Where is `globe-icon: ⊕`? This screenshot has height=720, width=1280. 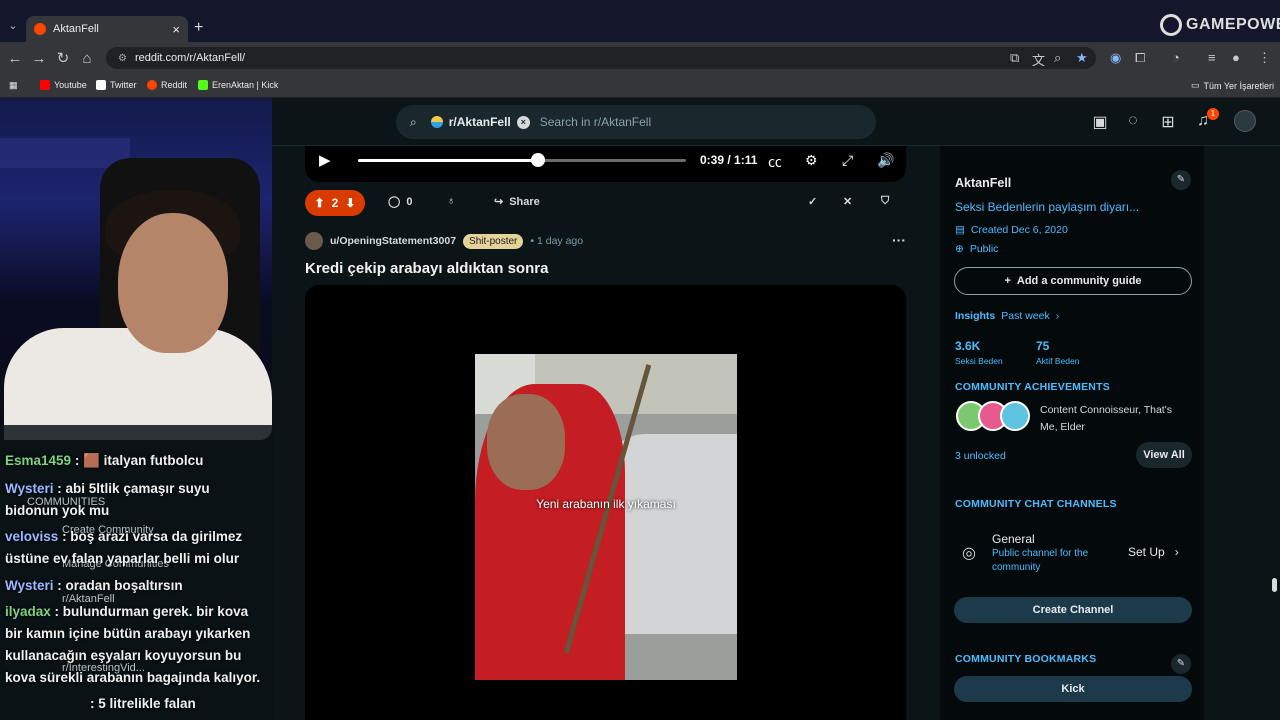
globe-icon: ⊕ is located at coordinates (959, 249).